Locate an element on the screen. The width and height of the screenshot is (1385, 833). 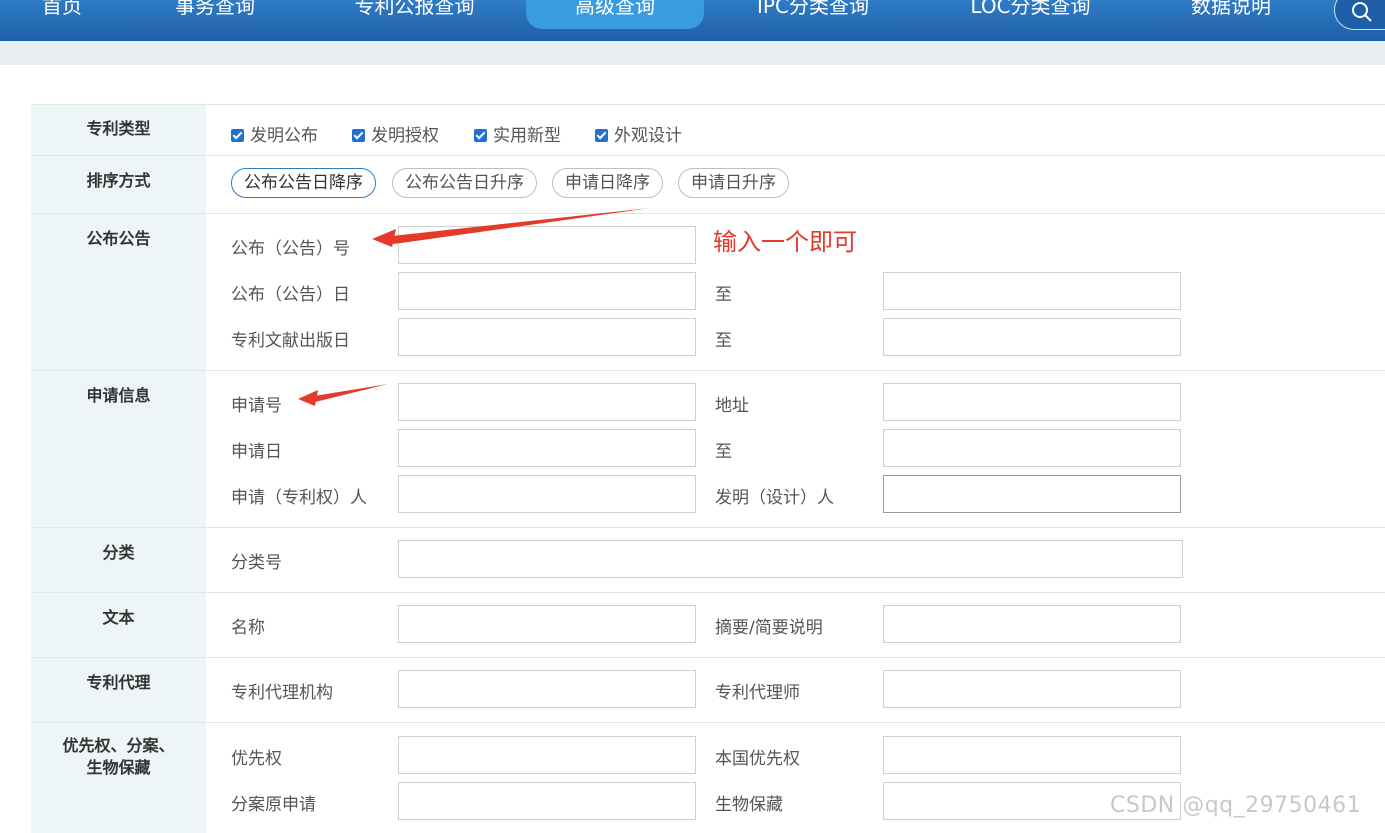
sort-pub-date-desc: 公布公告日降序 is located at coordinates (303, 183).